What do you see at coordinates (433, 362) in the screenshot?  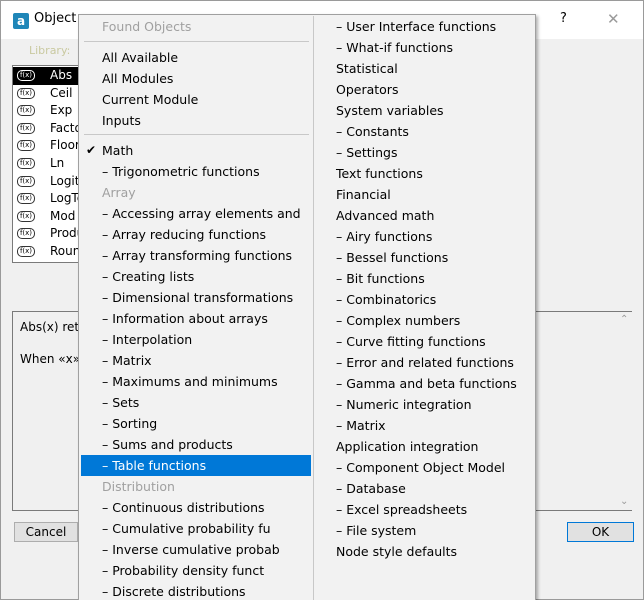 I see `menu-item: – Error and related functions` at bounding box center [433, 362].